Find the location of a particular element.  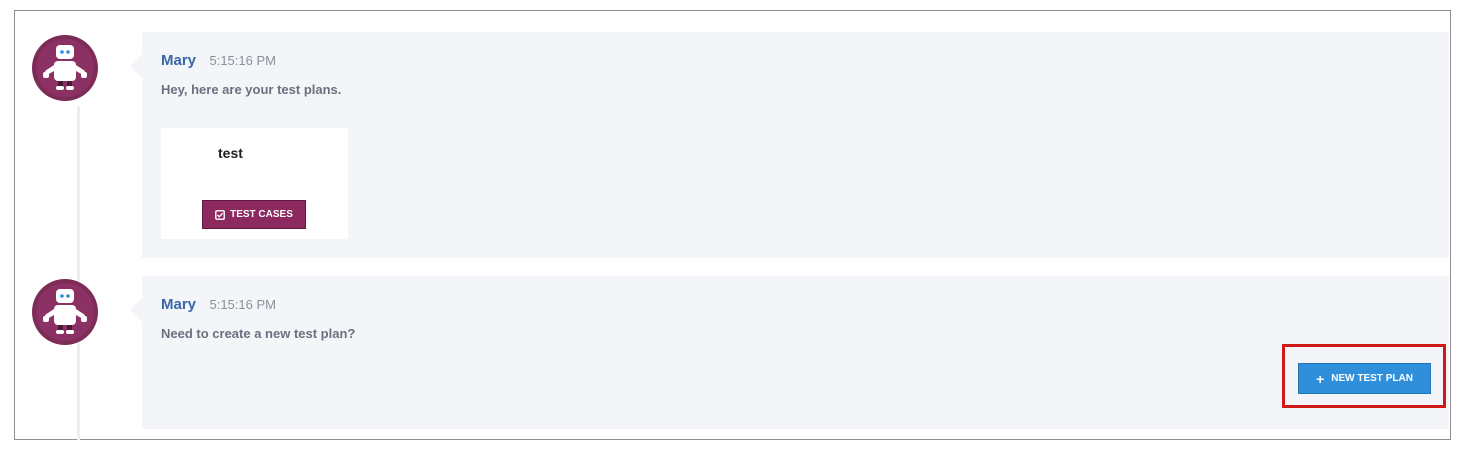

message-text: Hey, here are your test plans. is located at coordinates (251, 89).